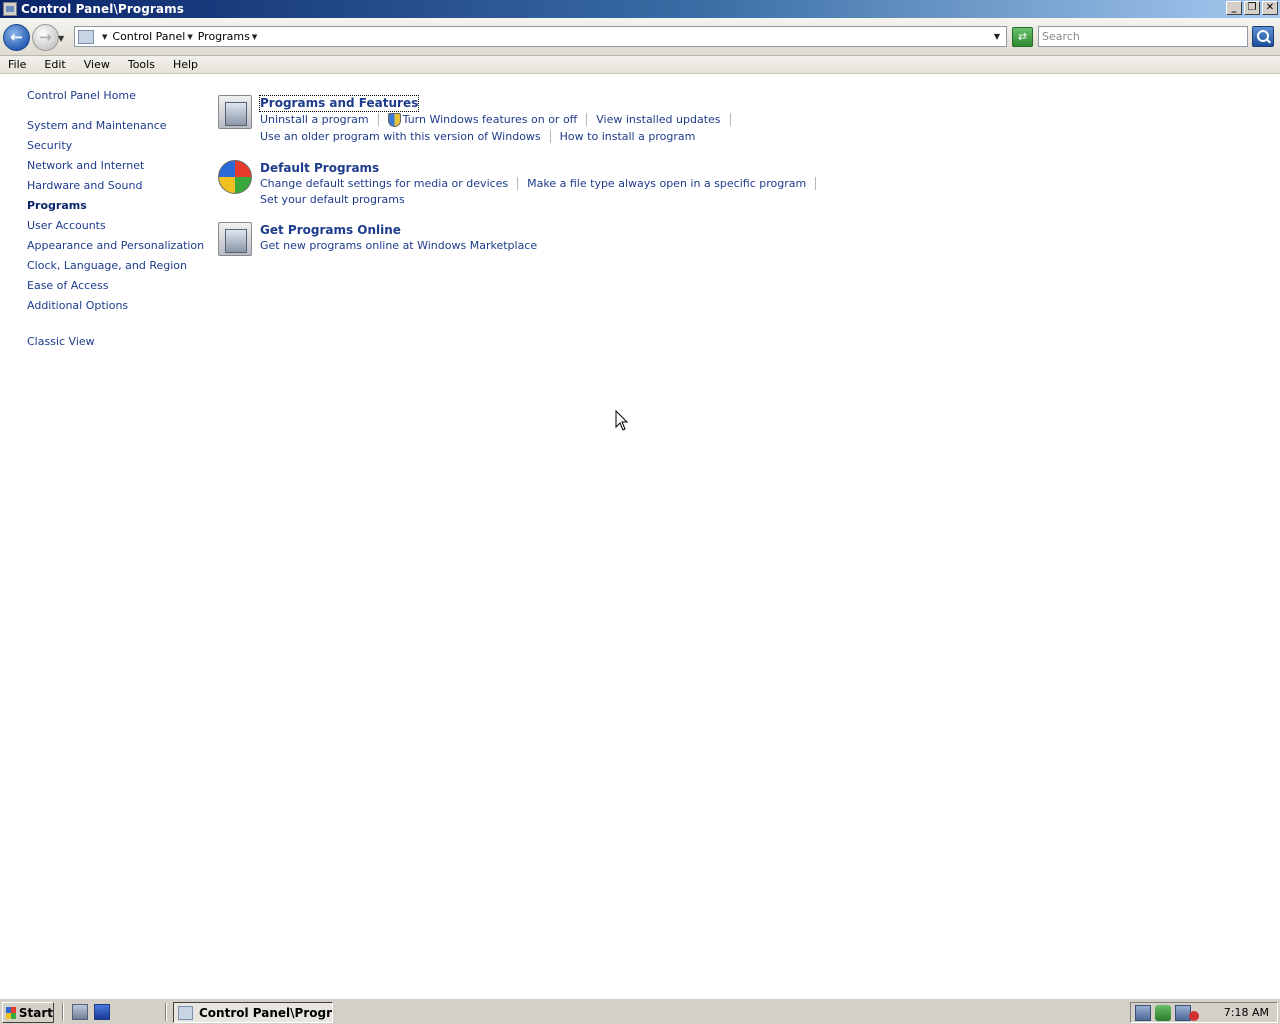  What do you see at coordinates (640, 9) in the screenshot?
I see `title-bar: Control Panel\Programs _ ❐ ✕` at bounding box center [640, 9].